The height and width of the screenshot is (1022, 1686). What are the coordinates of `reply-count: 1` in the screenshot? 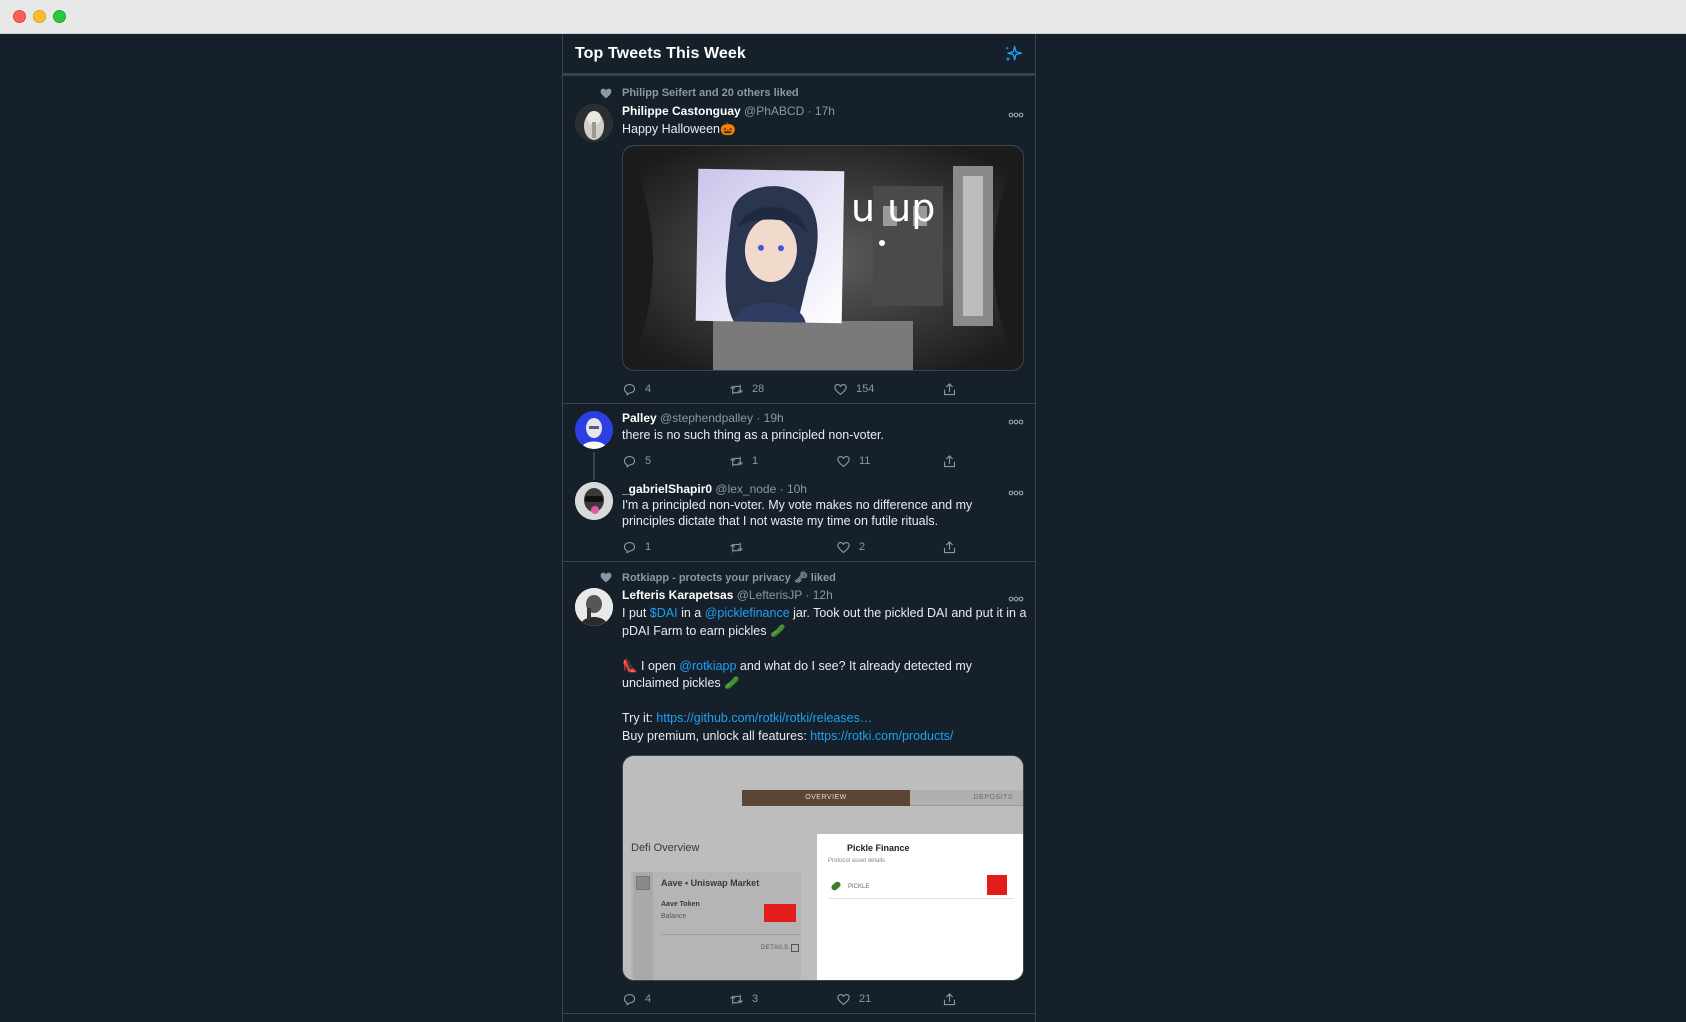 It's located at (648, 547).